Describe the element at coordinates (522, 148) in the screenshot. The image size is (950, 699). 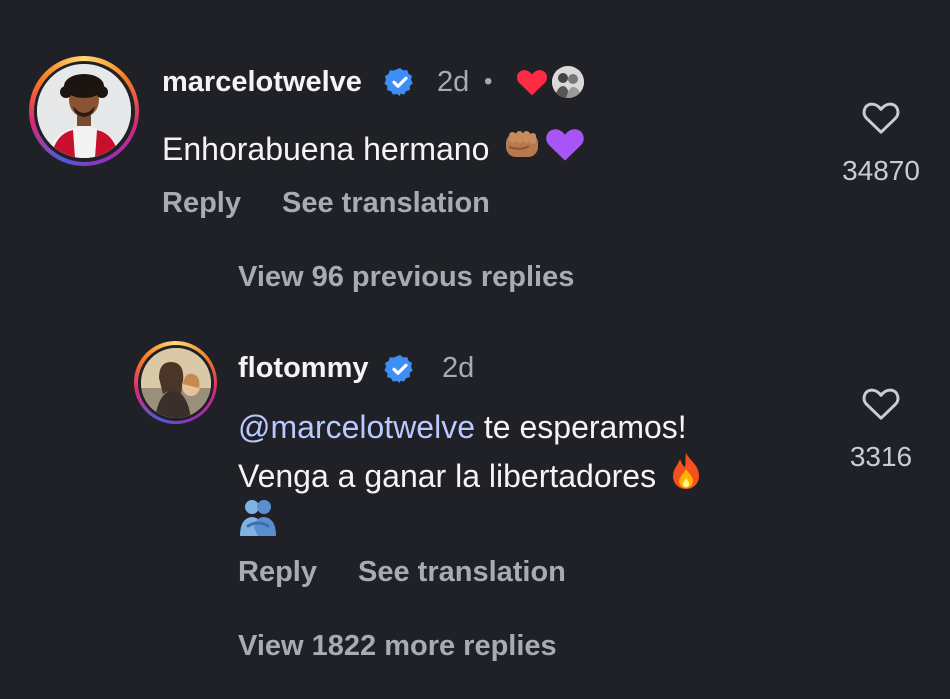
I see `fist-icon` at that location.